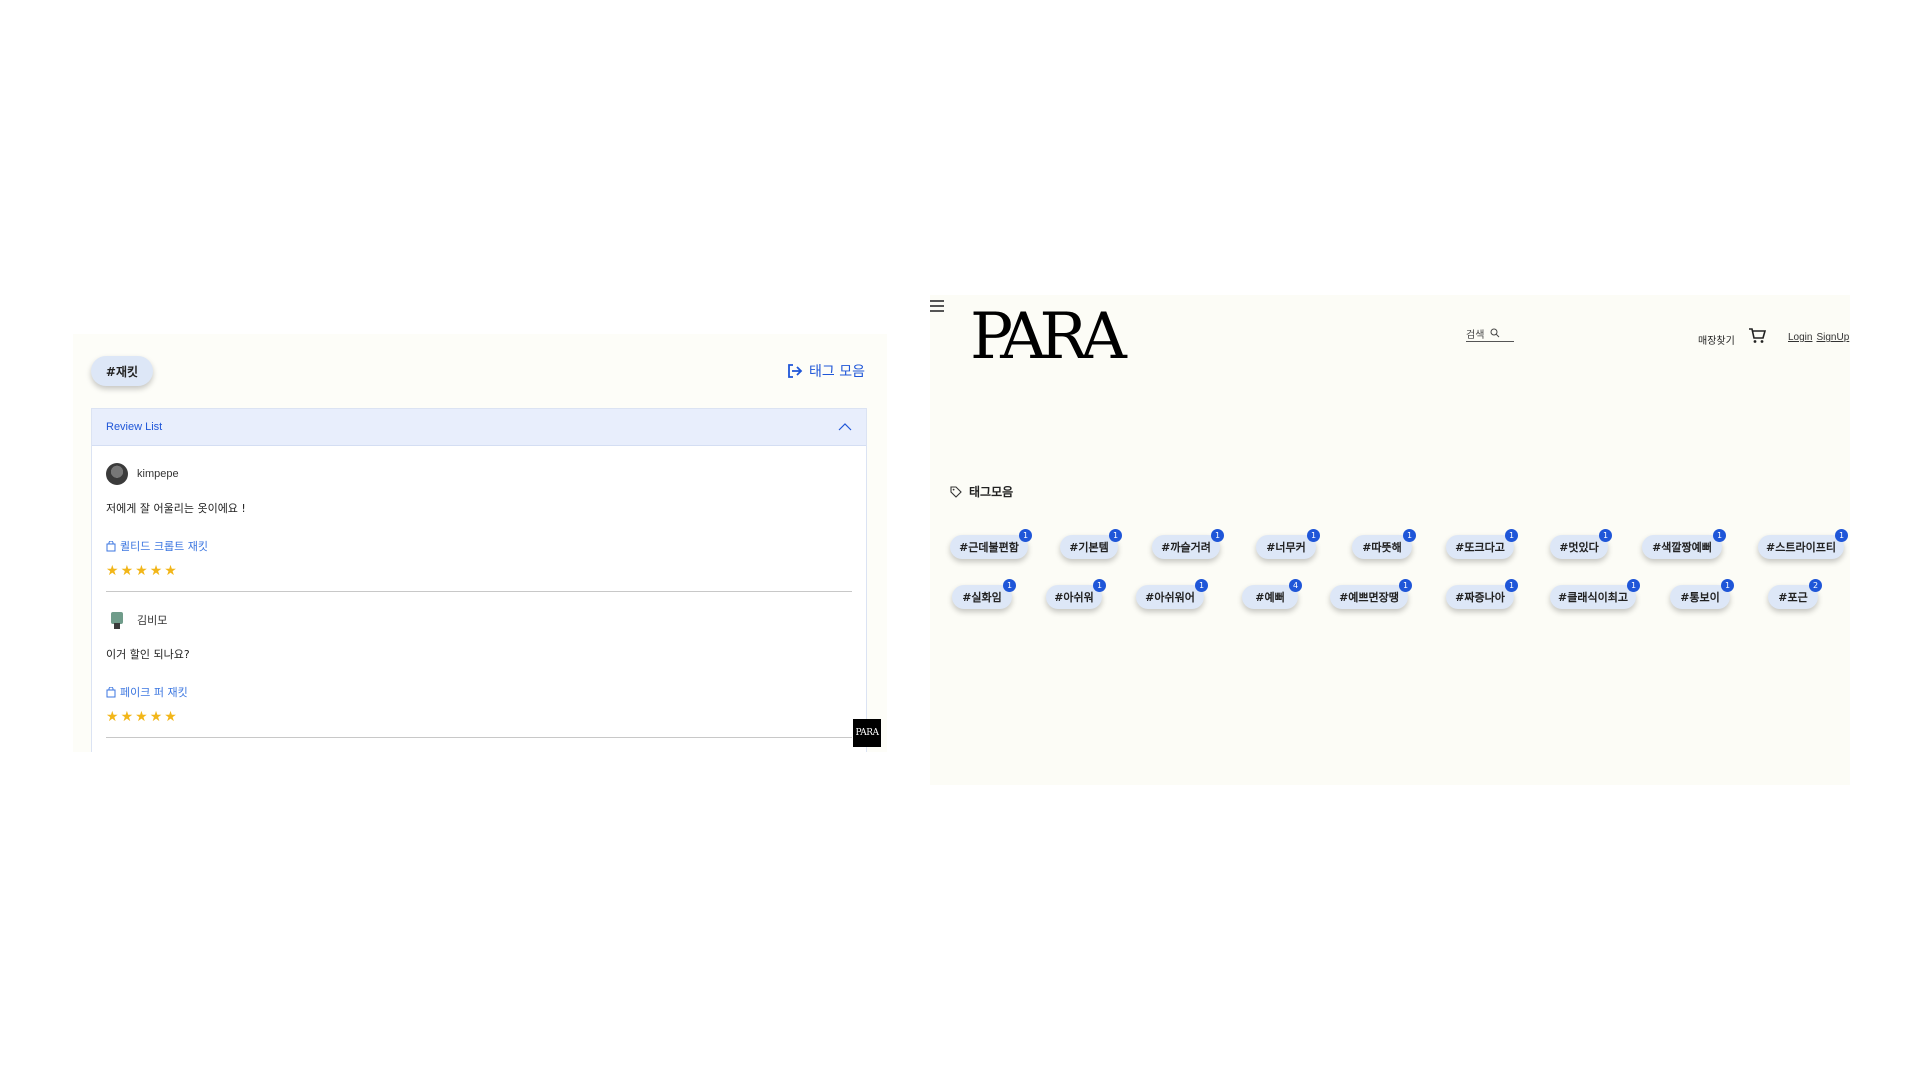  I want to click on auth-links: Login SignUp, so click(1818, 337).